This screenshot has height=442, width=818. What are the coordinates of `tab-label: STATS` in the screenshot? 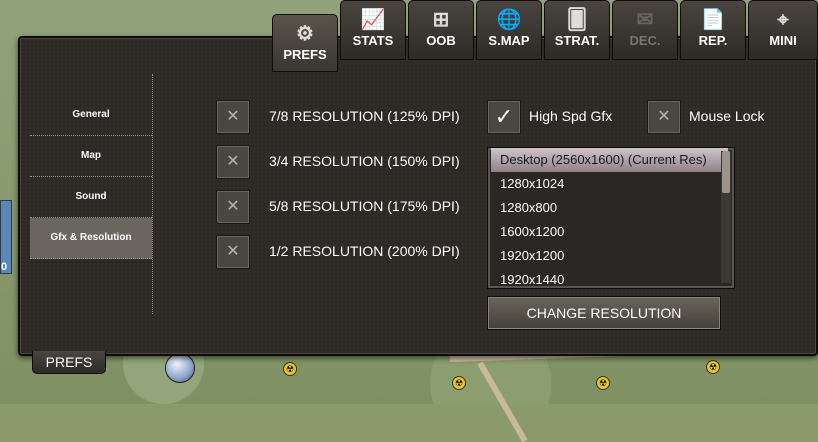 It's located at (373, 40).